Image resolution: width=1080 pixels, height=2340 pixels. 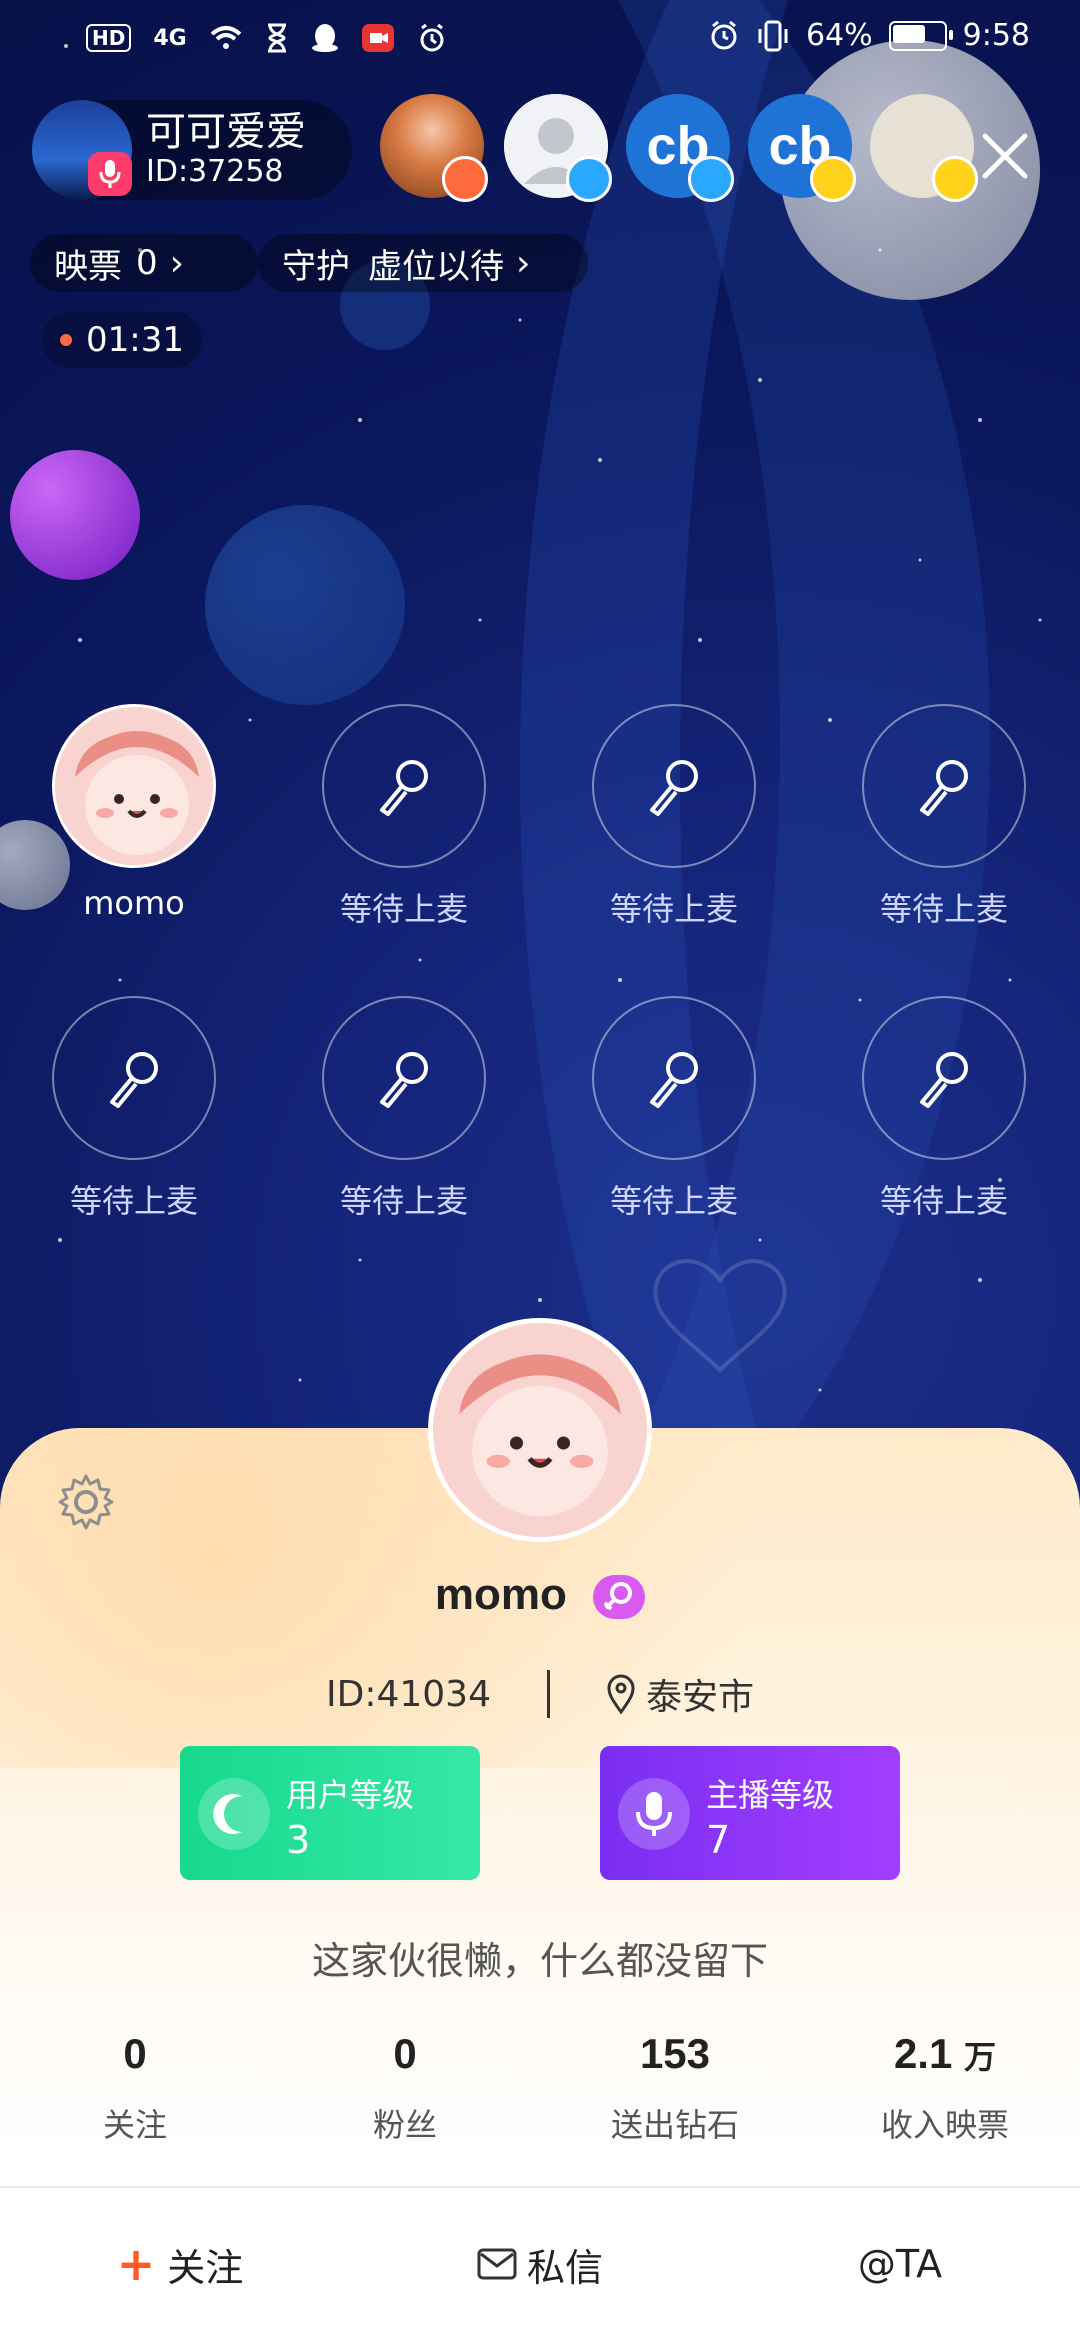 I want to click on guard-label: 守护, so click(x=316, y=266).